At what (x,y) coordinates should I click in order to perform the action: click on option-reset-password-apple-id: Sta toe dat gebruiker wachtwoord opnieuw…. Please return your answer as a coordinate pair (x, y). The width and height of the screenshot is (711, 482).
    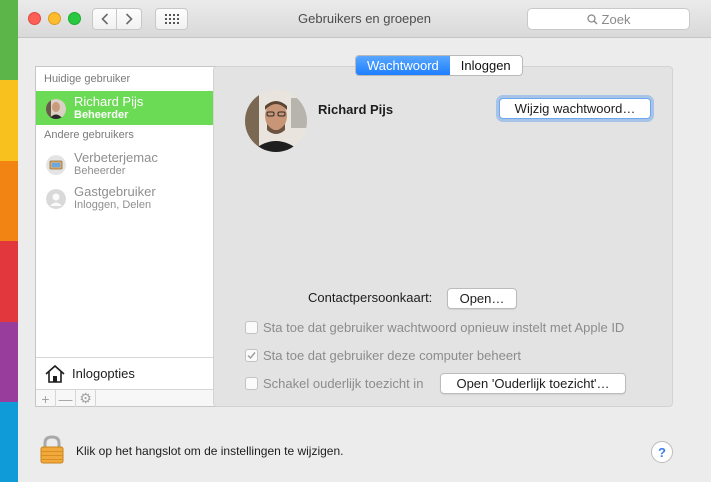
    Looking at the image, I should click on (434, 327).